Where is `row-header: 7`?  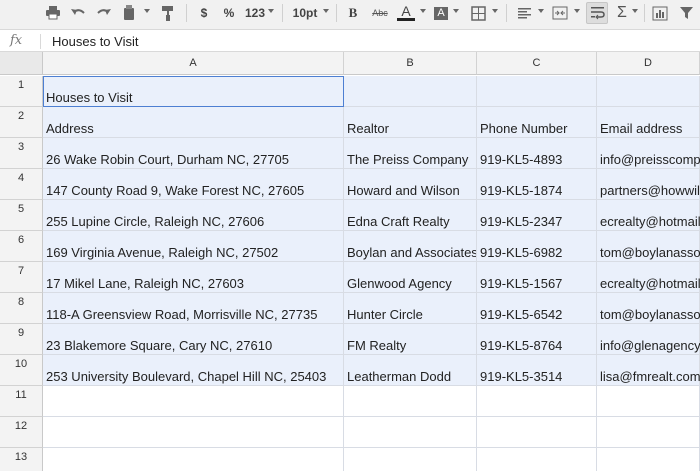
row-header: 7 is located at coordinates (21, 277).